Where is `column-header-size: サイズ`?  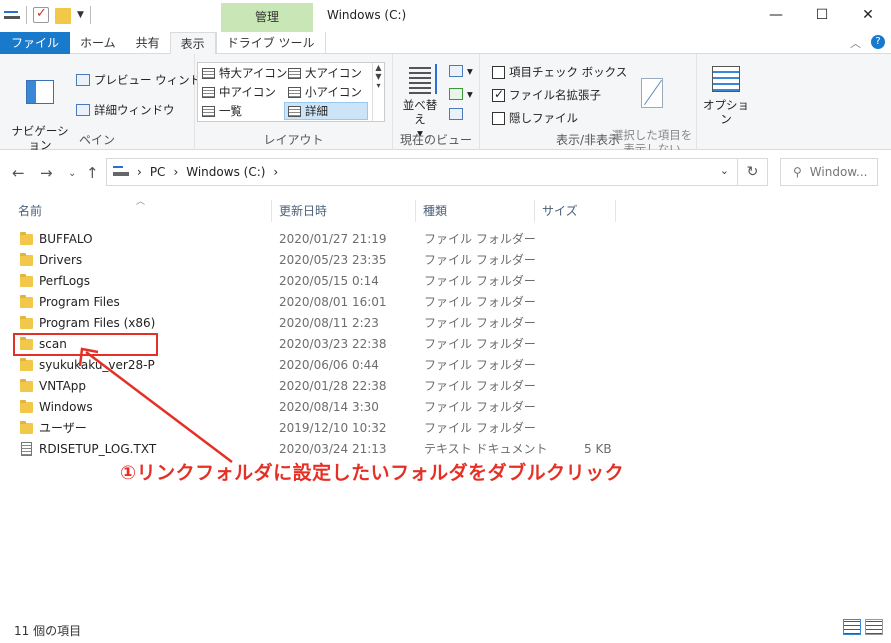
column-header-size: サイズ is located at coordinates (576, 211).